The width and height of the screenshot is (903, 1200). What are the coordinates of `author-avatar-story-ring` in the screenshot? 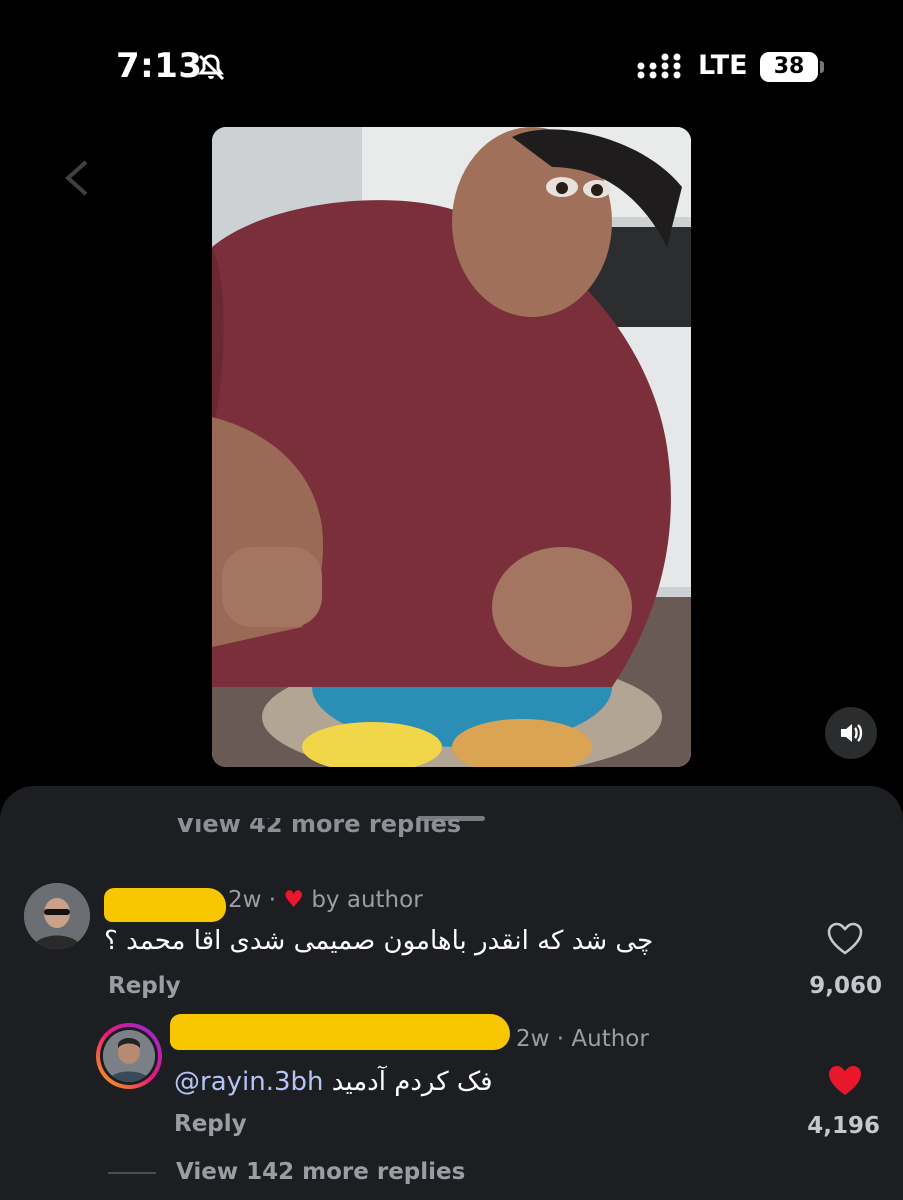 It's located at (129, 1056).